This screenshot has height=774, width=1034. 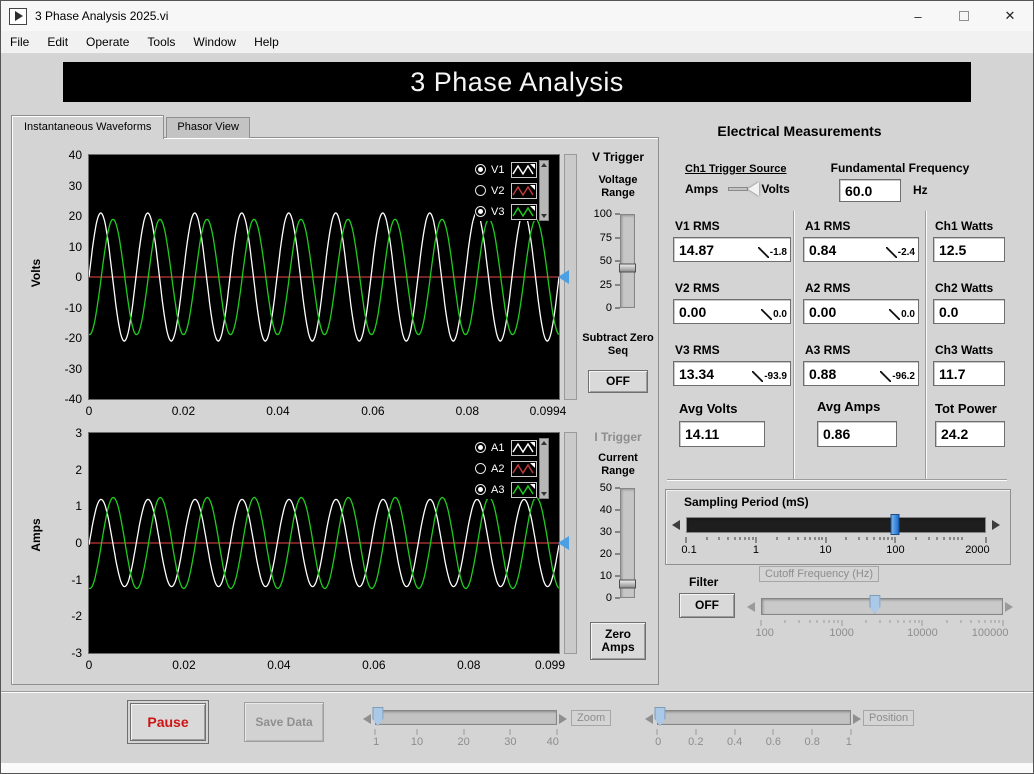 I want to click on zoom-scale: 1 10 20 30 40, so click(x=466, y=742).